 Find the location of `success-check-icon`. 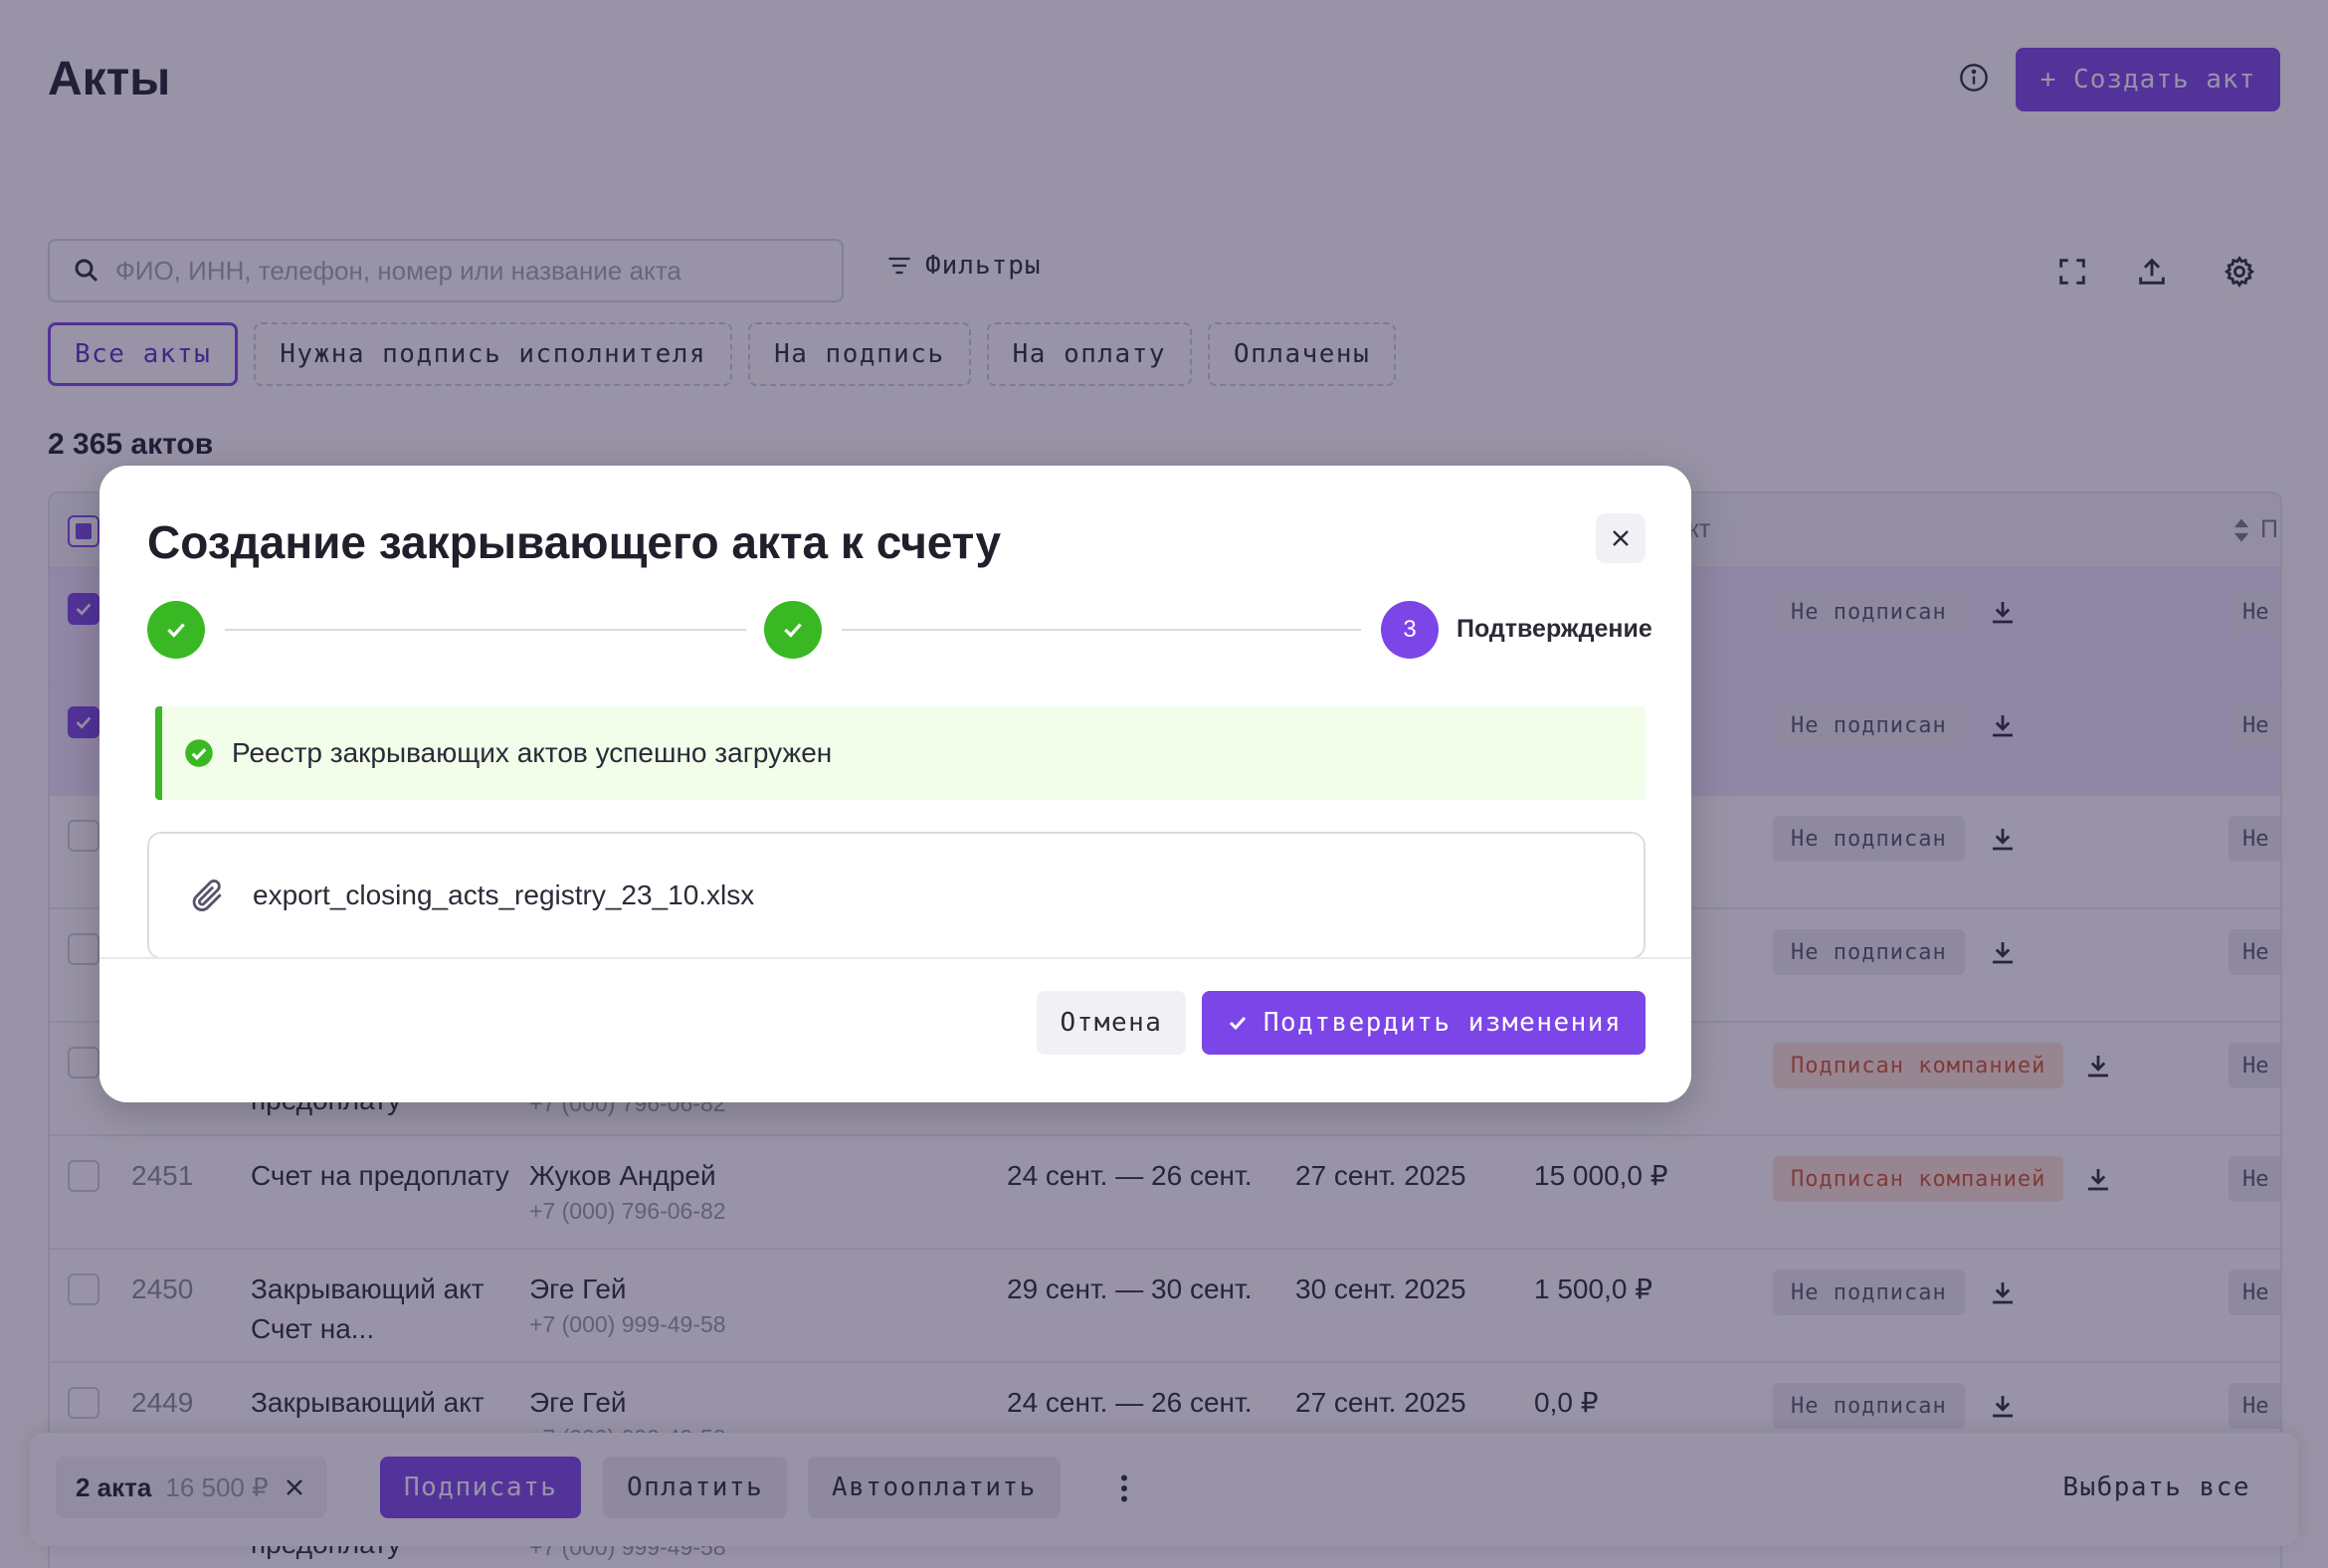

success-check-icon is located at coordinates (199, 753).